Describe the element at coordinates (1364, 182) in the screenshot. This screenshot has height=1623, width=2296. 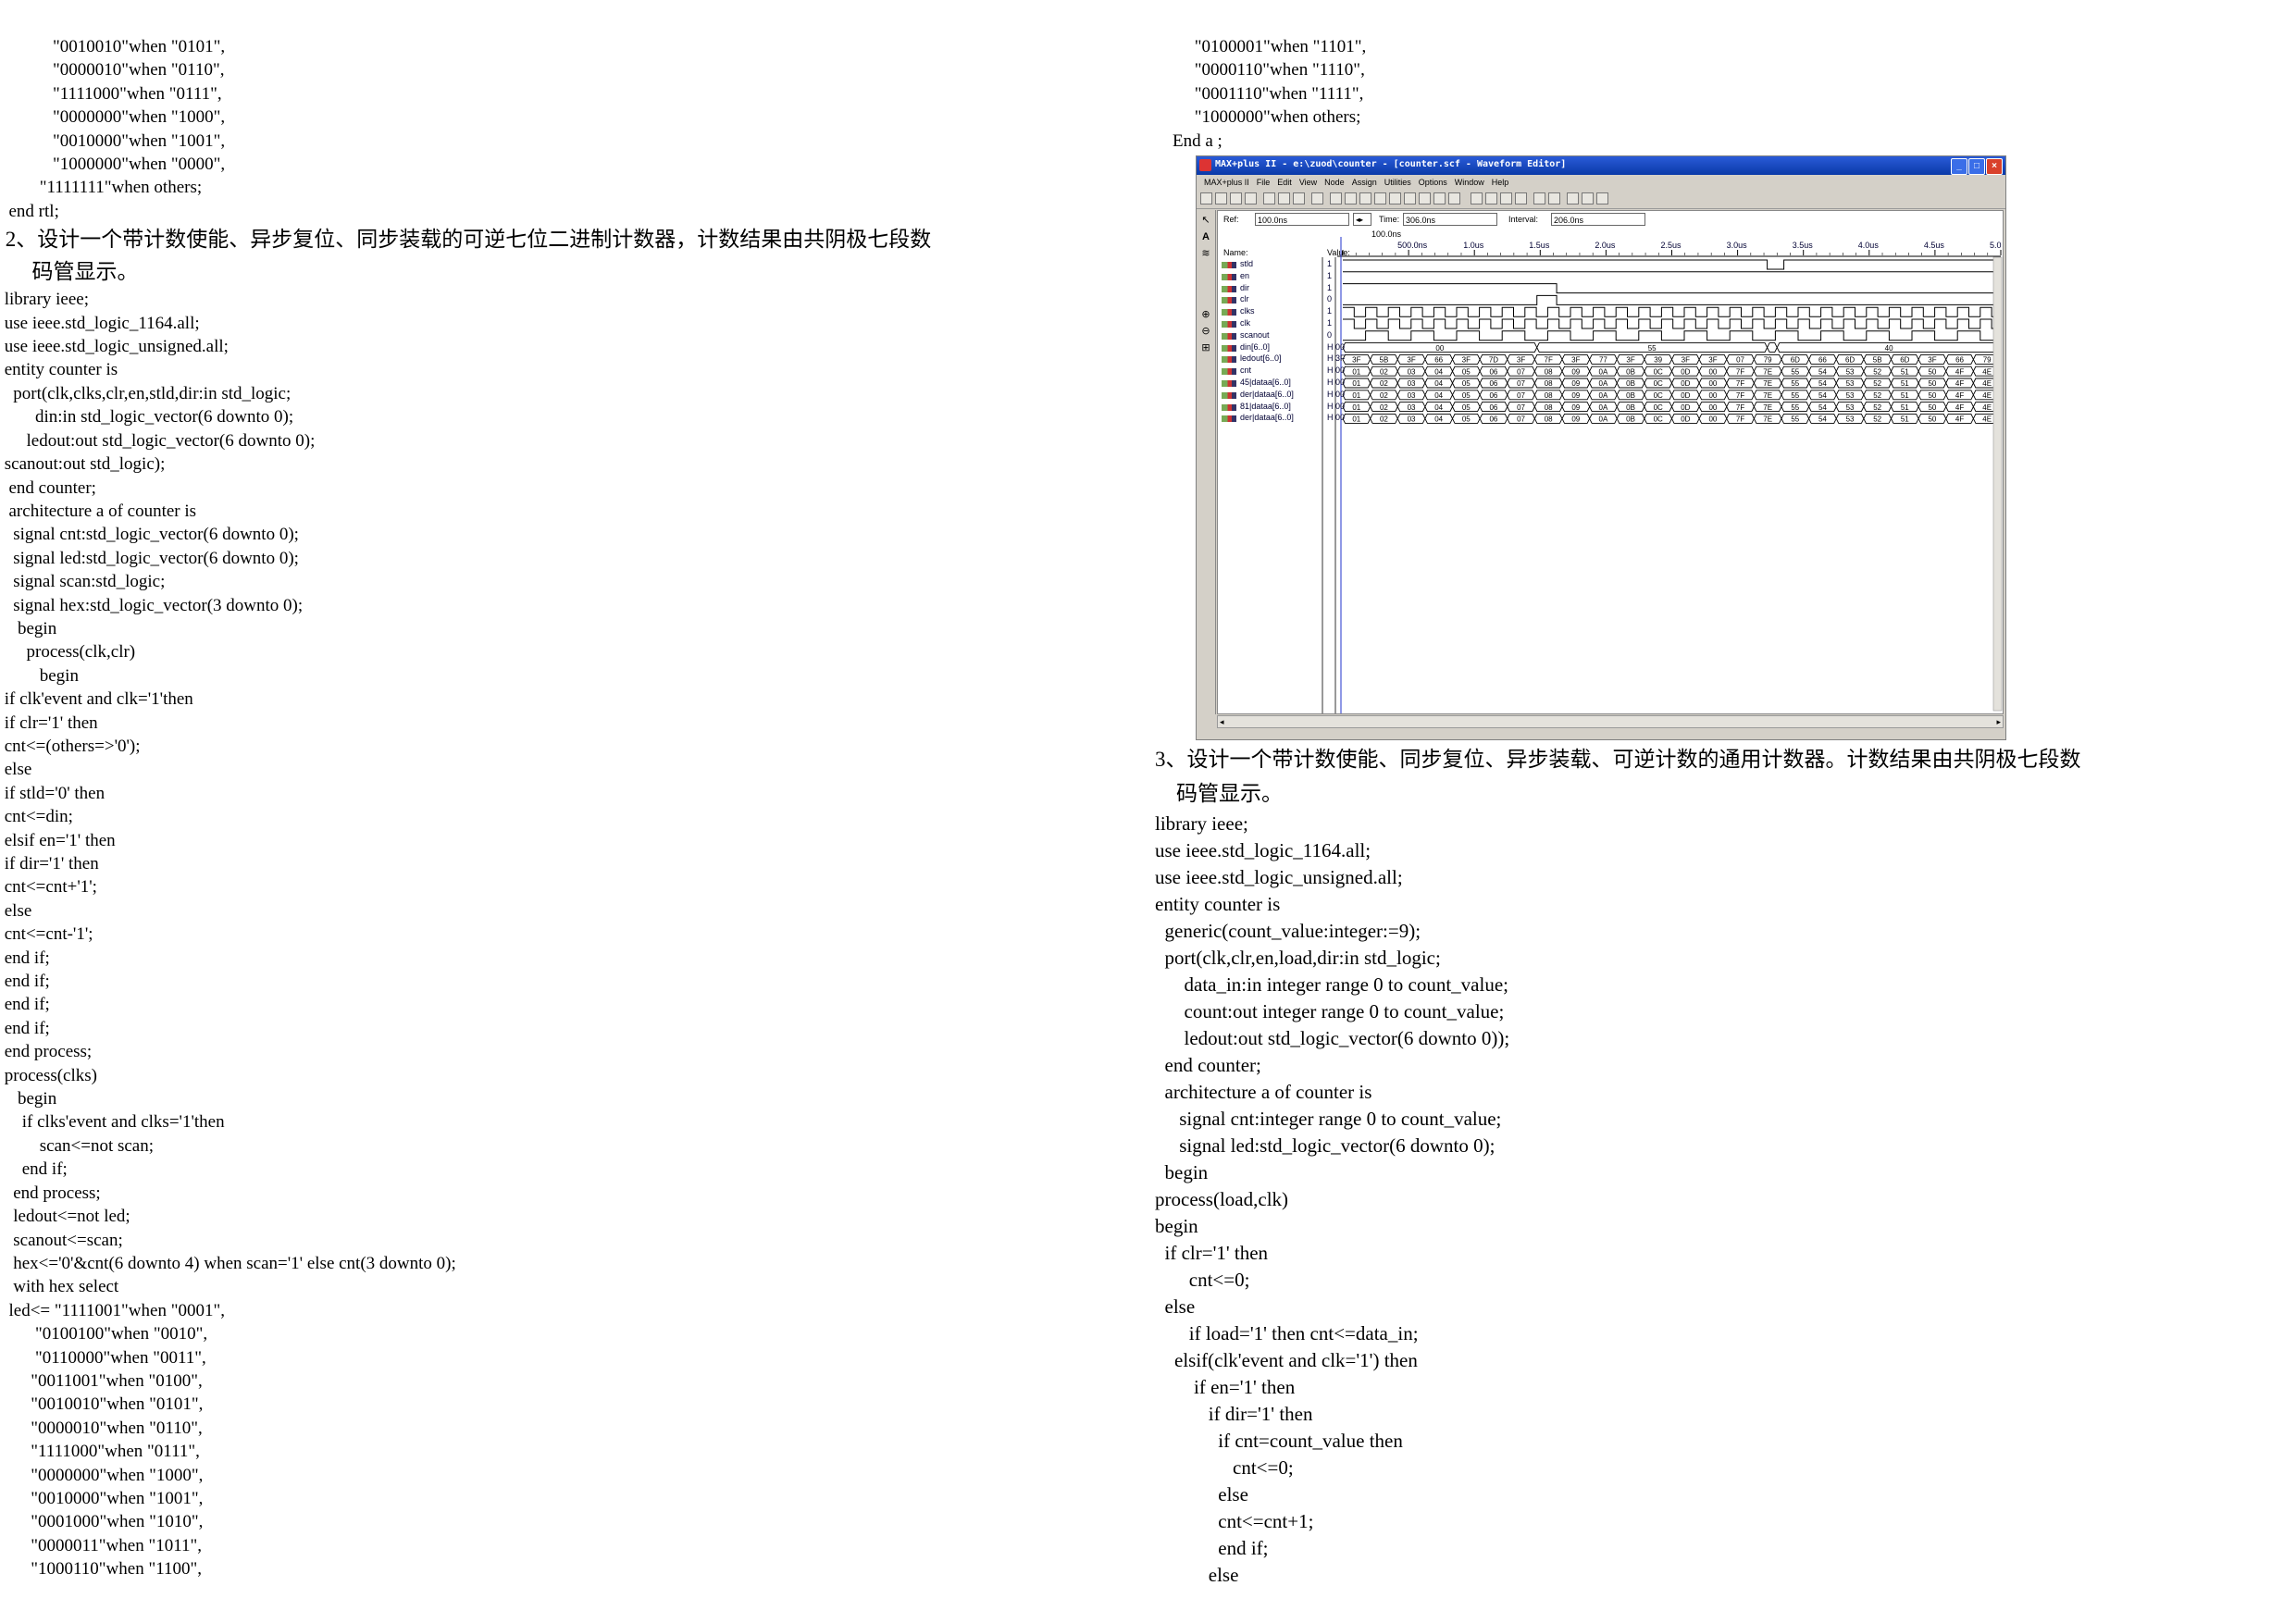
I see `menu-item: Assign` at that location.